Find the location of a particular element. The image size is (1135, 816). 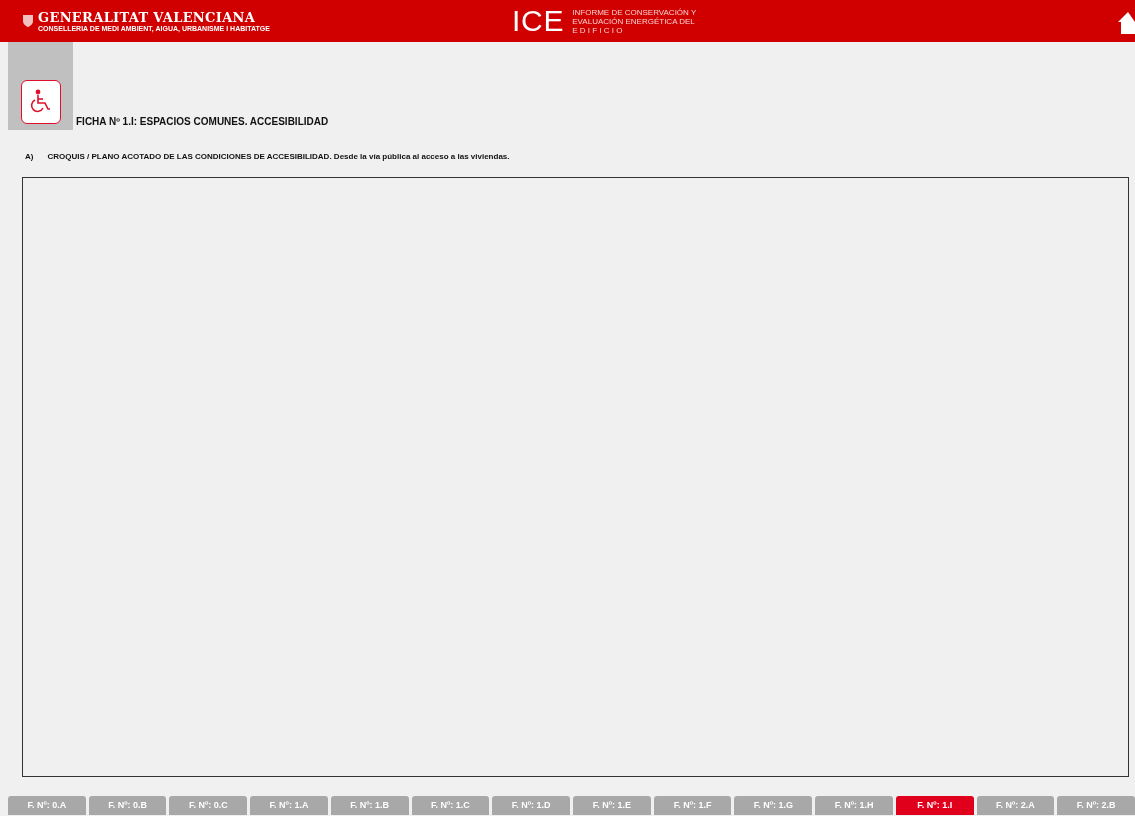

crest-icon is located at coordinates (28, 21).